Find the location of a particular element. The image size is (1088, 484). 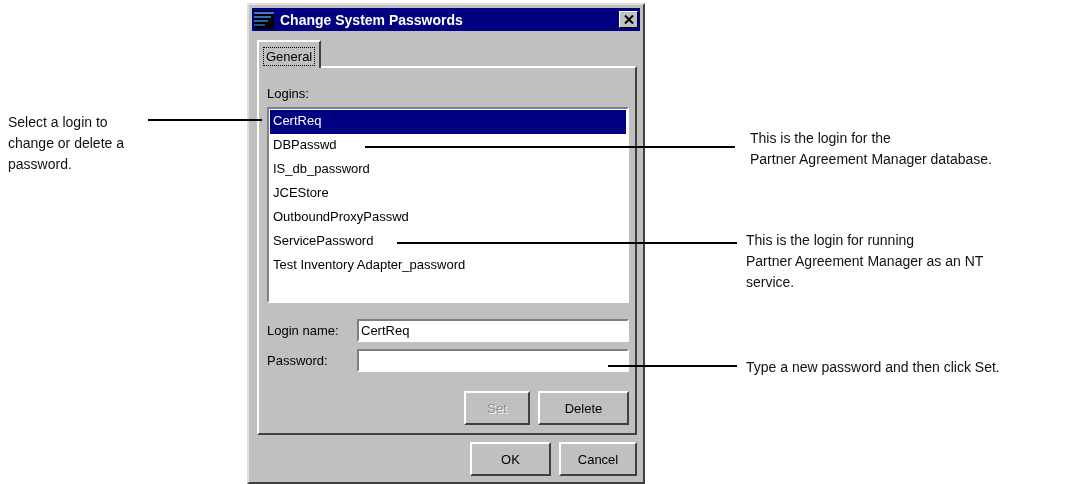

button: Delete is located at coordinates (583, 408).